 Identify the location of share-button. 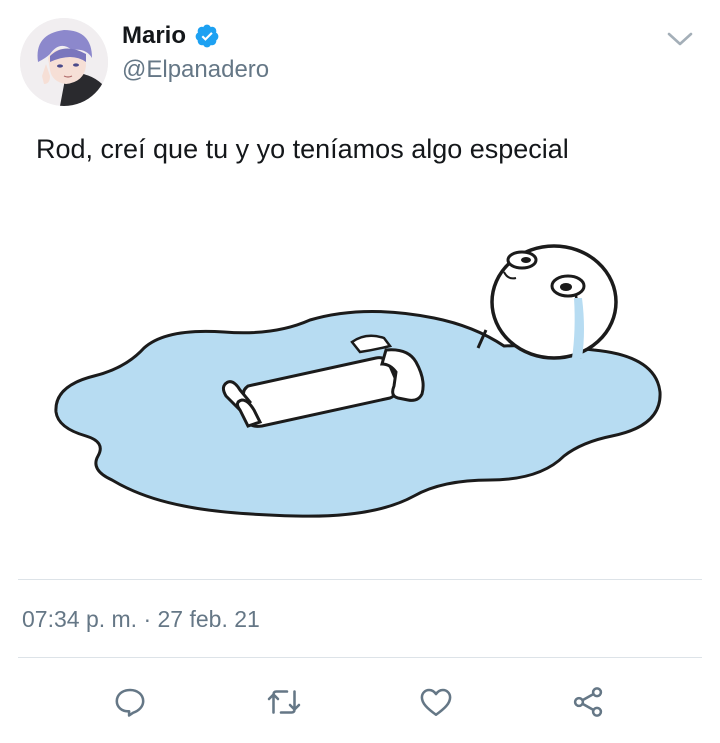
(588, 702).